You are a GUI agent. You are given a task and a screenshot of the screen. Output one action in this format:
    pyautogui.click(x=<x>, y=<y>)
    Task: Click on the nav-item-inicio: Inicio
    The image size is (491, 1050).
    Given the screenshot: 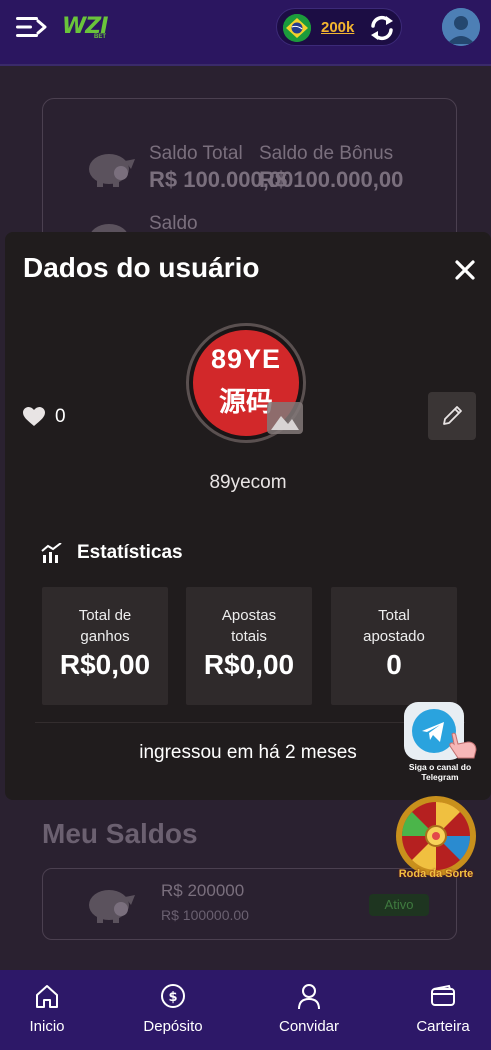 What is the action you would take?
    pyautogui.click(x=47, y=1008)
    